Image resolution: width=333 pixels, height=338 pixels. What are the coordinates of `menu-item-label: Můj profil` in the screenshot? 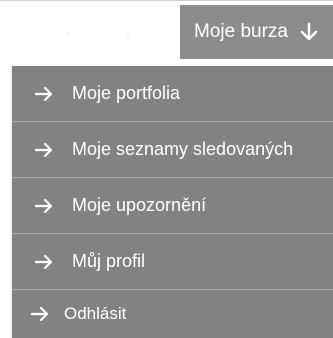 It's located at (109, 261).